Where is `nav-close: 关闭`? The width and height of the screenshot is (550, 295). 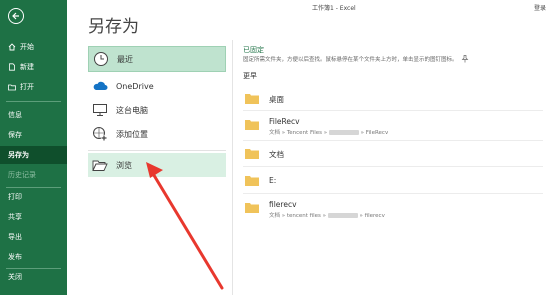
nav-close: 关闭 is located at coordinates (33, 277).